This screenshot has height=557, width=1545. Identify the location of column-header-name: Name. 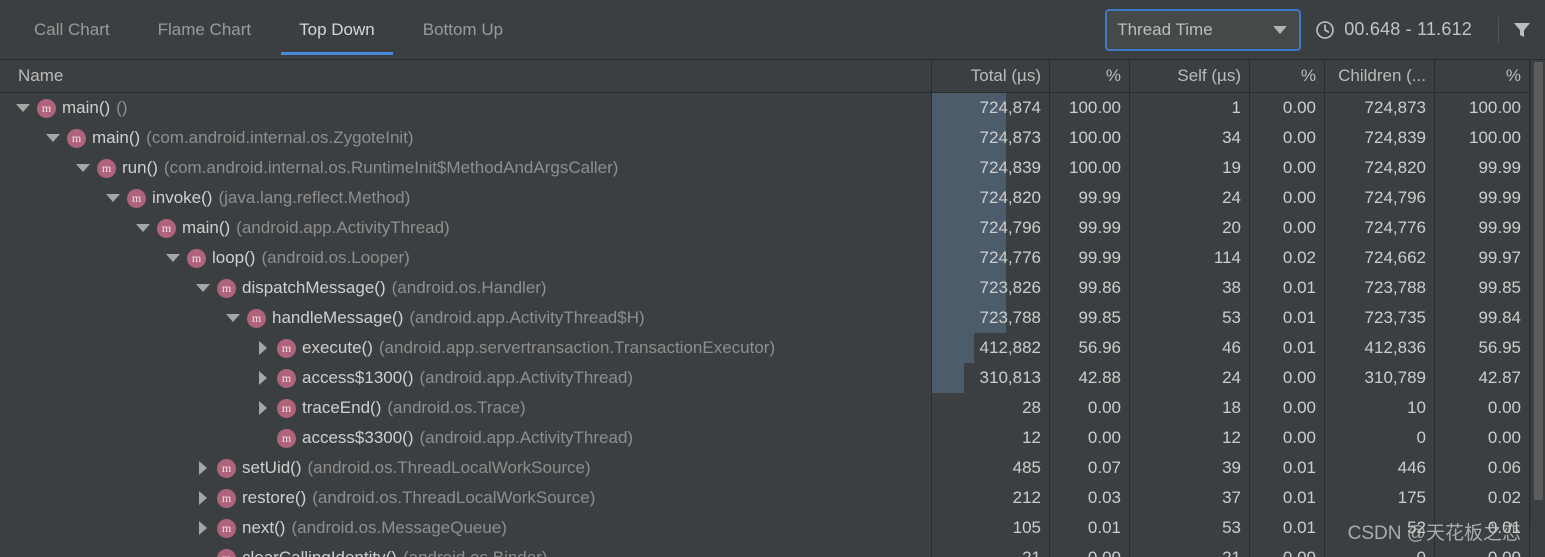
(466, 76).